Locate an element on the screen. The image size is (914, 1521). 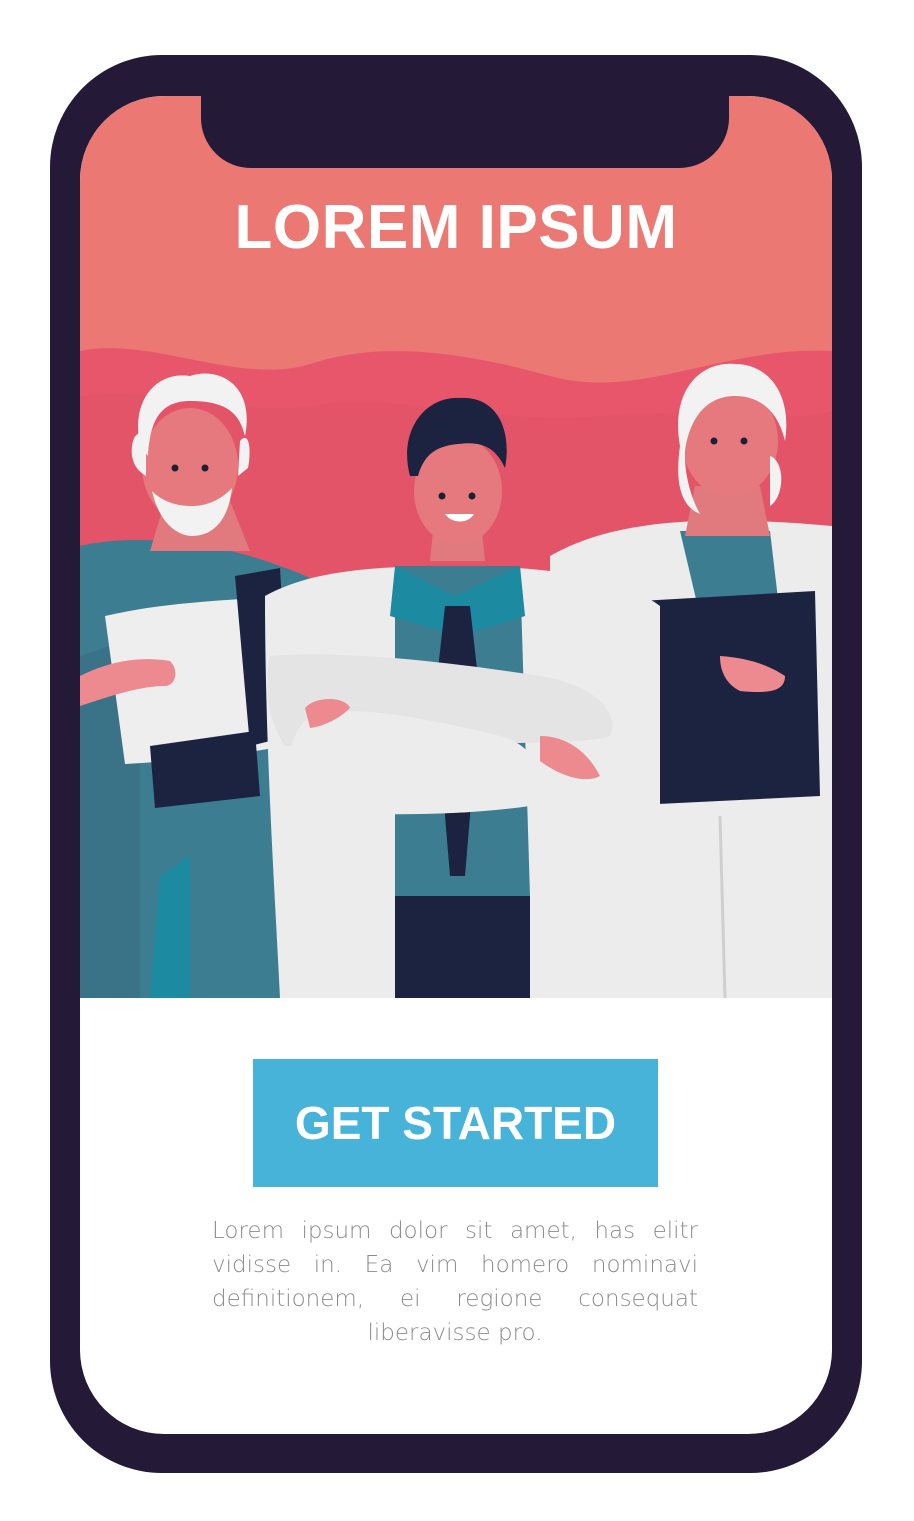
get-started-button: GET STARTED is located at coordinates (455, 1123).